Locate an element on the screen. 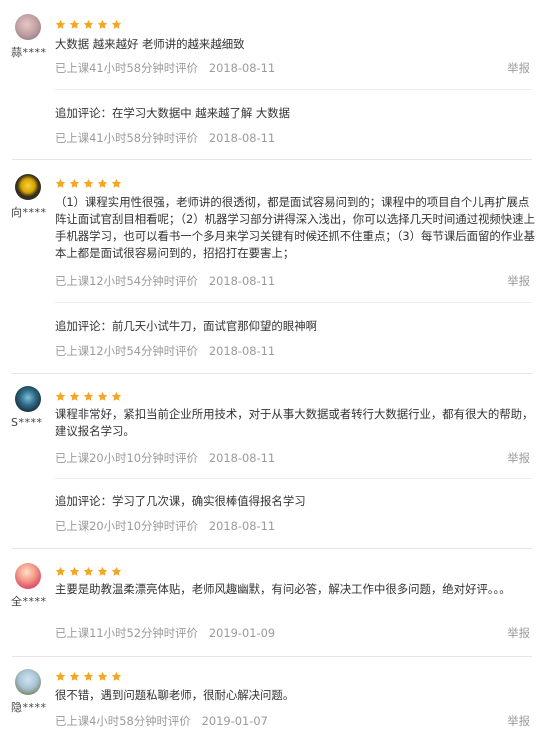  review-meta: 已上课11小时52分钟时评价 2019-01-09 is located at coordinates (165, 633).